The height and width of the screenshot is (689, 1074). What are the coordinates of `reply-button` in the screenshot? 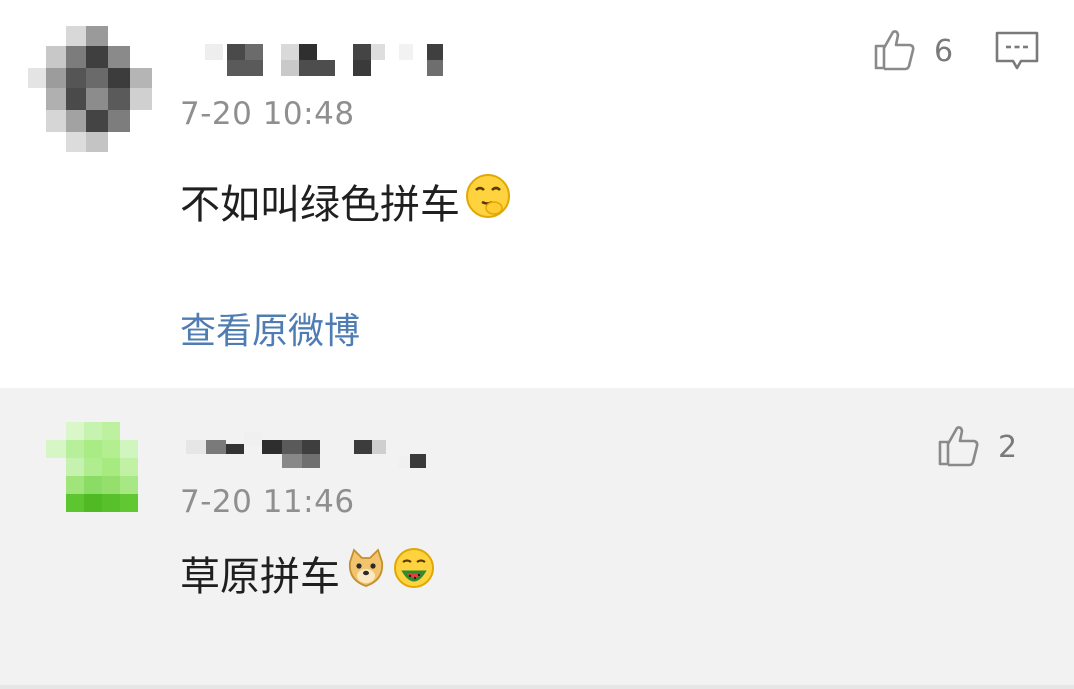 It's located at (1017, 54).